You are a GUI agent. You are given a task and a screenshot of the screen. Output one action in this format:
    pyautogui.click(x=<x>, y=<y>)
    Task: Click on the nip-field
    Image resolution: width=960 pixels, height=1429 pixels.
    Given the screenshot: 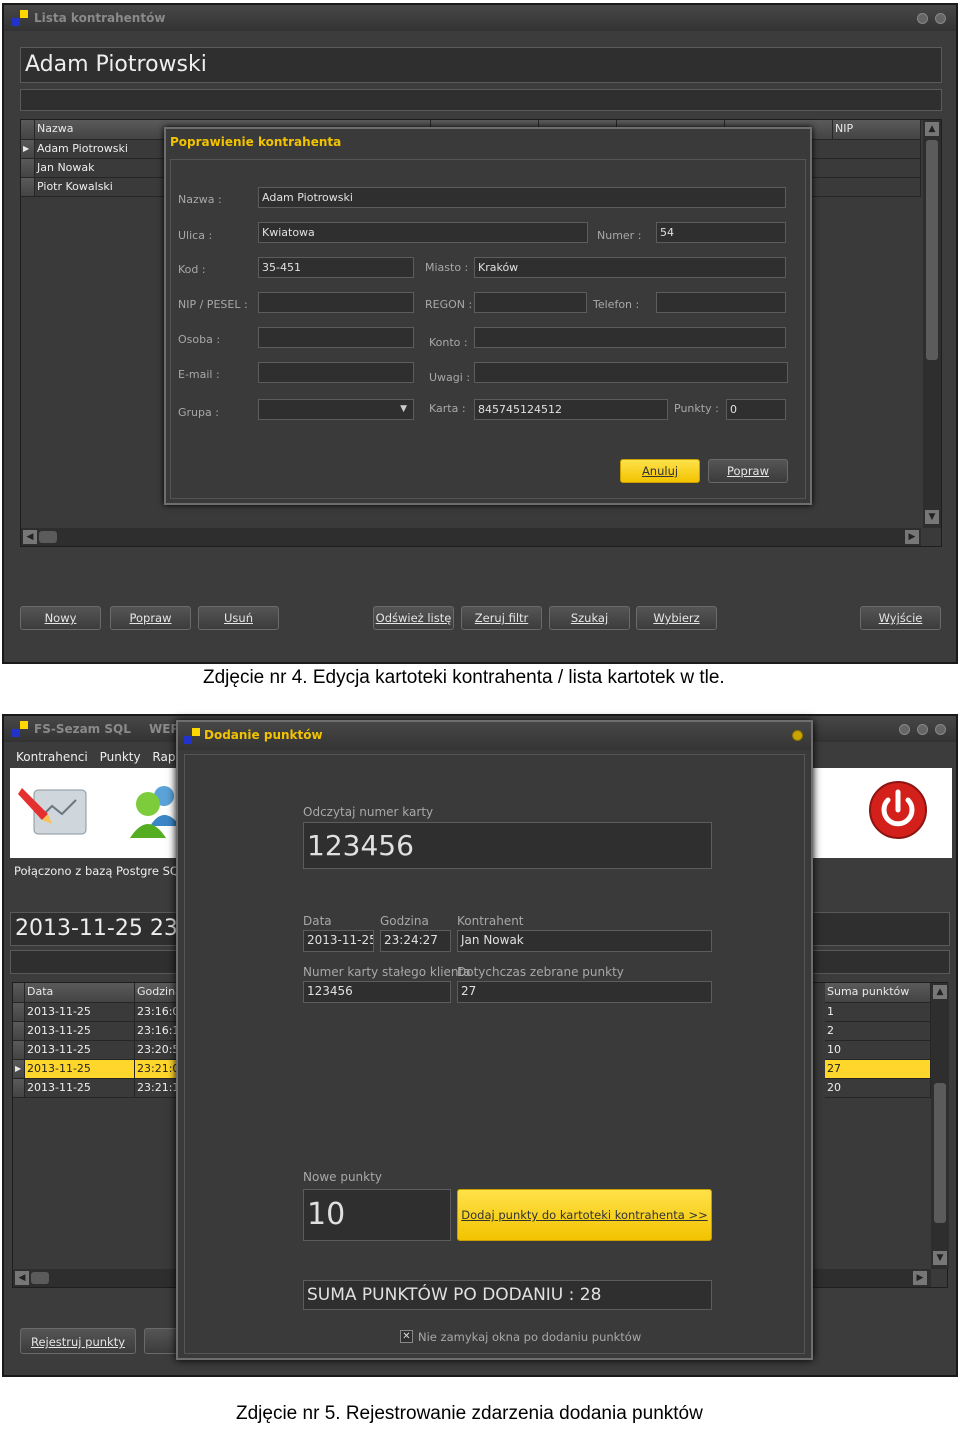 What is the action you would take?
    pyautogui.click(x=336, y=302)
    